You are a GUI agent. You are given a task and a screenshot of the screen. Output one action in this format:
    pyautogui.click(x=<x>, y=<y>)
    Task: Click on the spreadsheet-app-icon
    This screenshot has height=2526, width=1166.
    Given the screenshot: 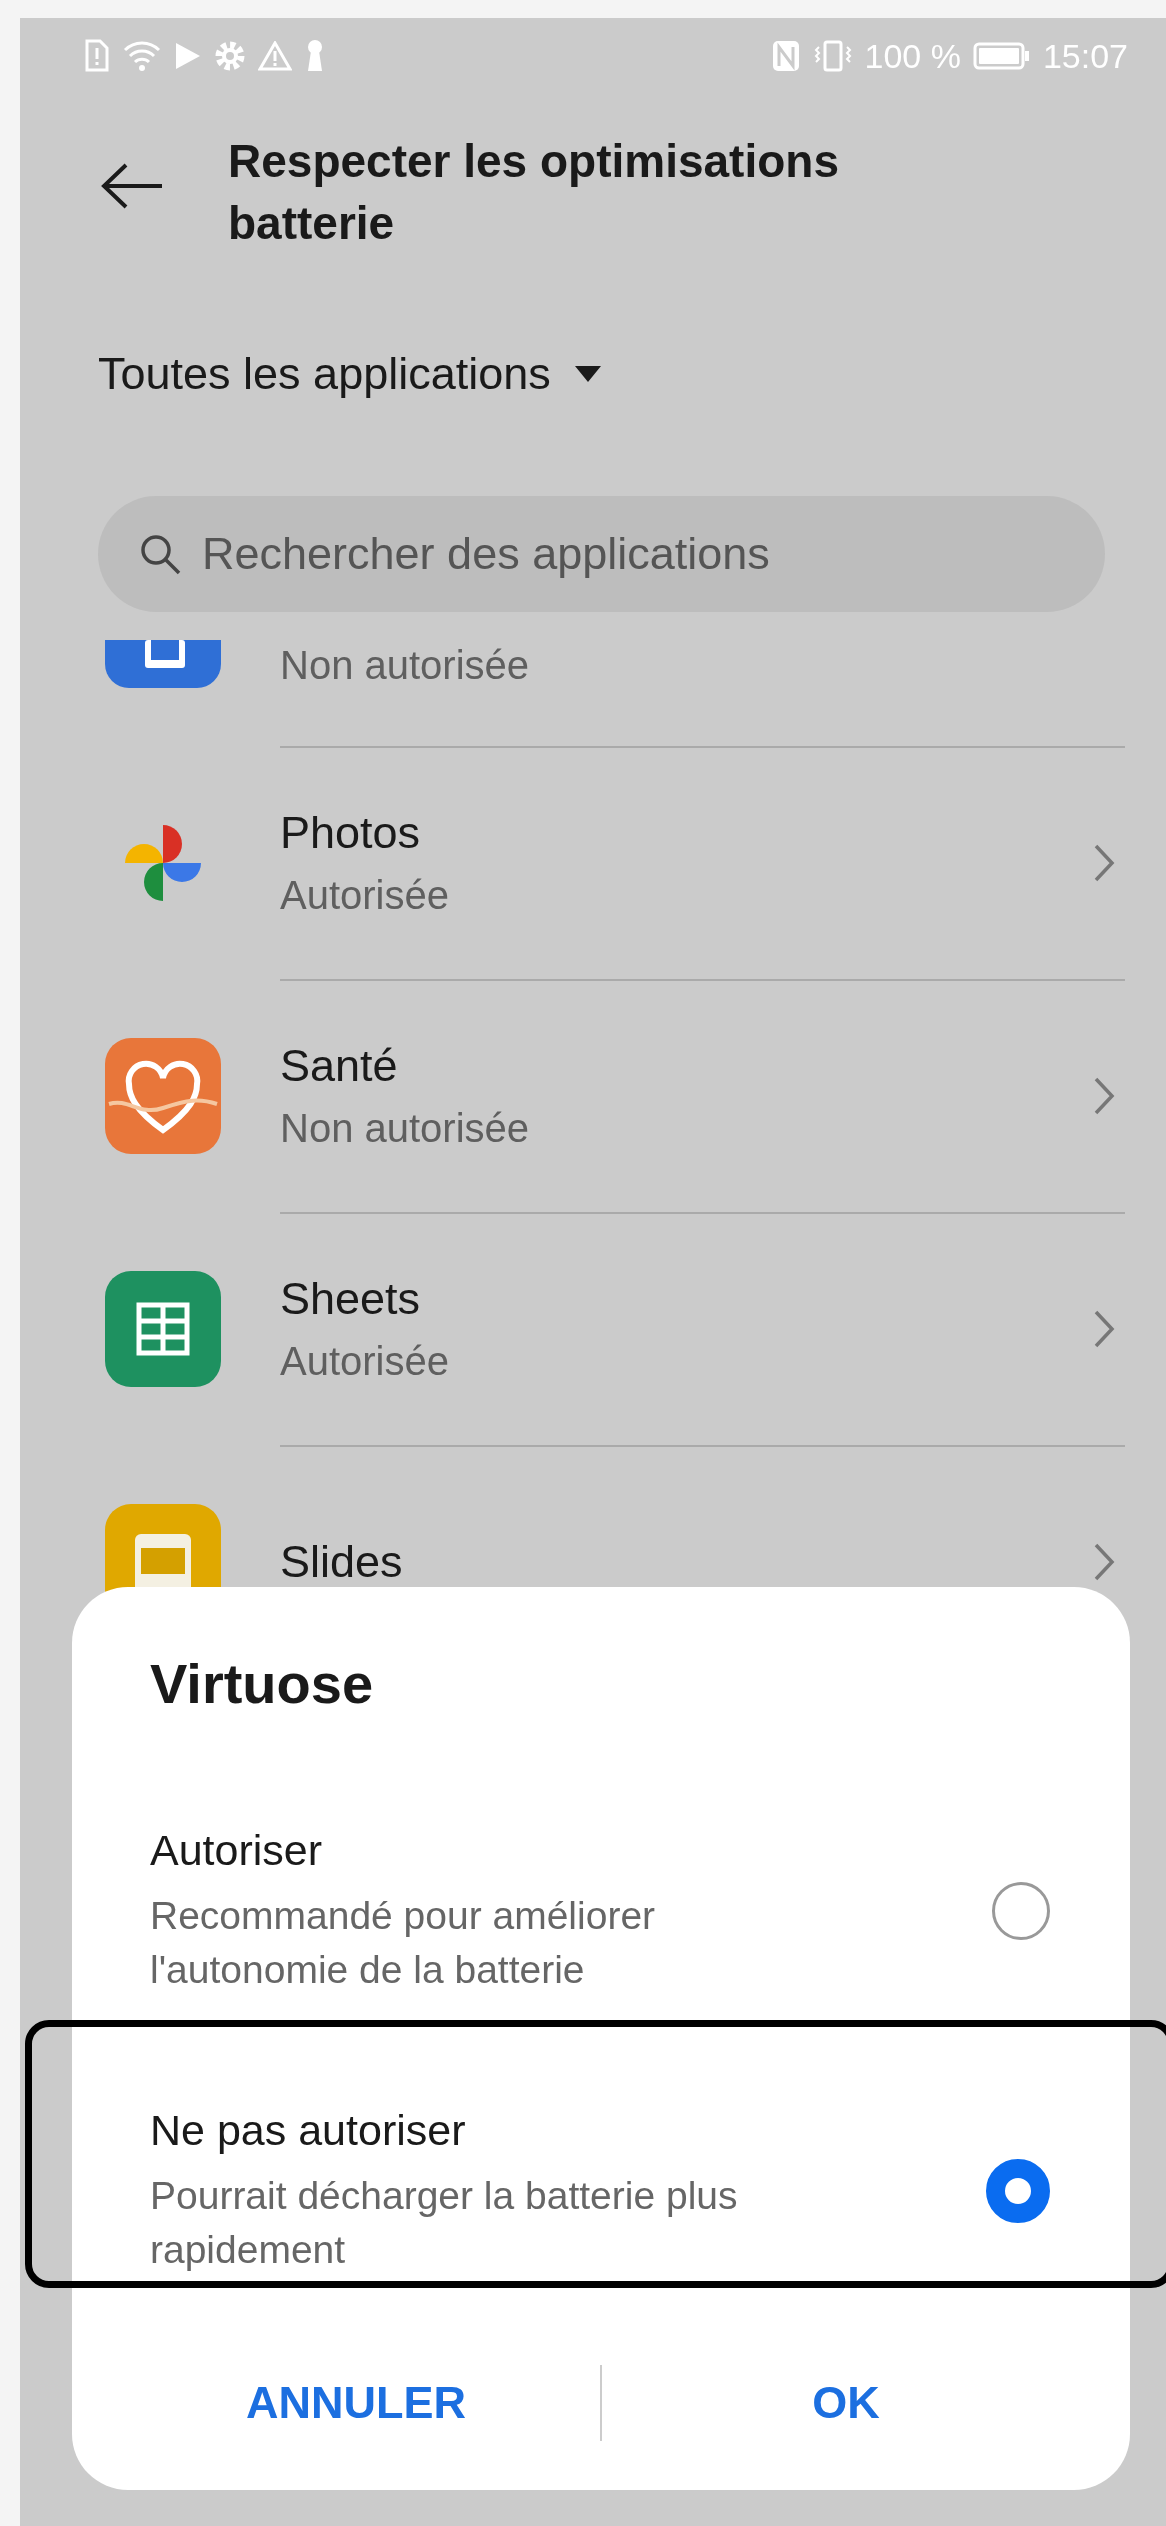 What is the action you would take?
    pyautogui.click(x=163, y=1328)
    